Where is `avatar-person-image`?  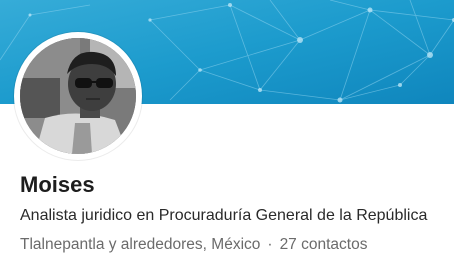
avatar-person-image is located at coordinates (78, 96).